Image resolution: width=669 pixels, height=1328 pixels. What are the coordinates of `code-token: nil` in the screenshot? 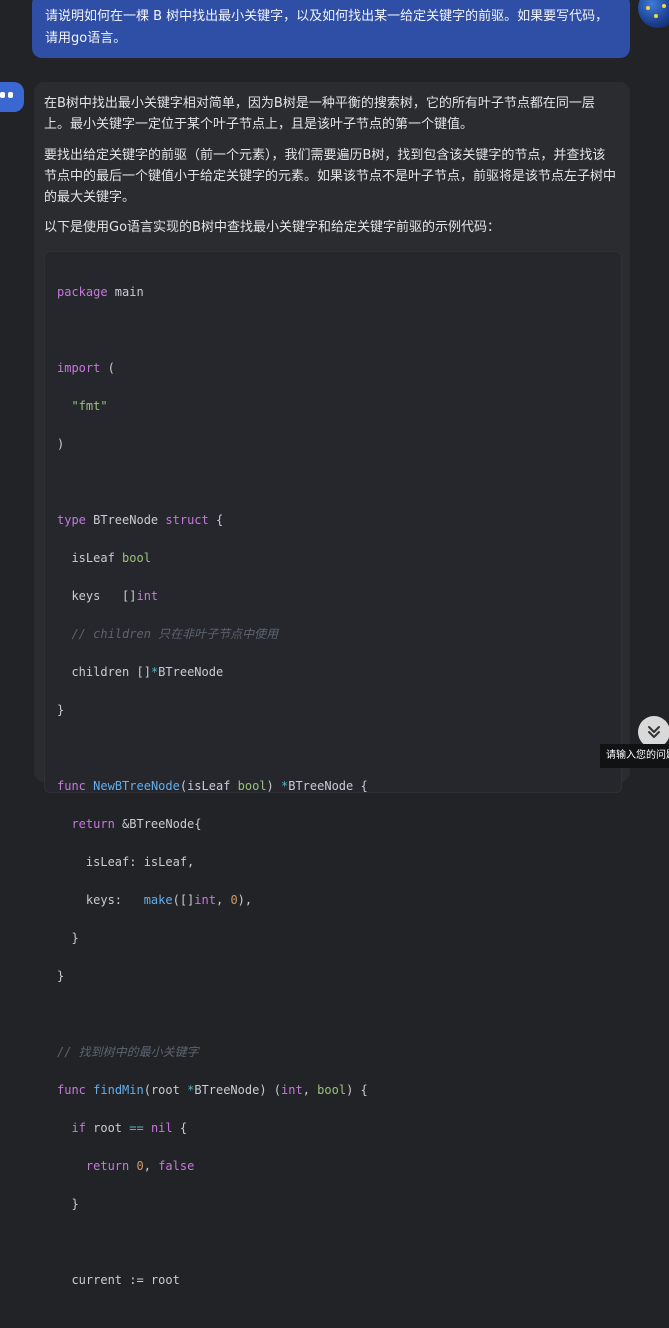 It's located at (161, 1128).